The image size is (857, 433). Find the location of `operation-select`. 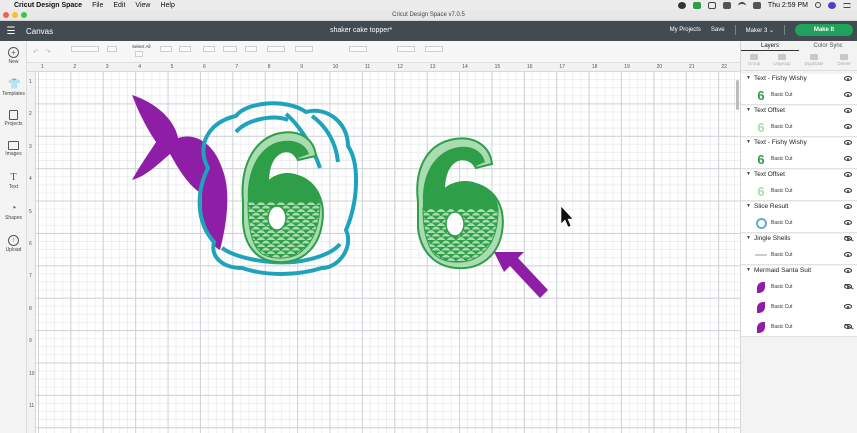

operation-select is located at coordinates (85, 48).